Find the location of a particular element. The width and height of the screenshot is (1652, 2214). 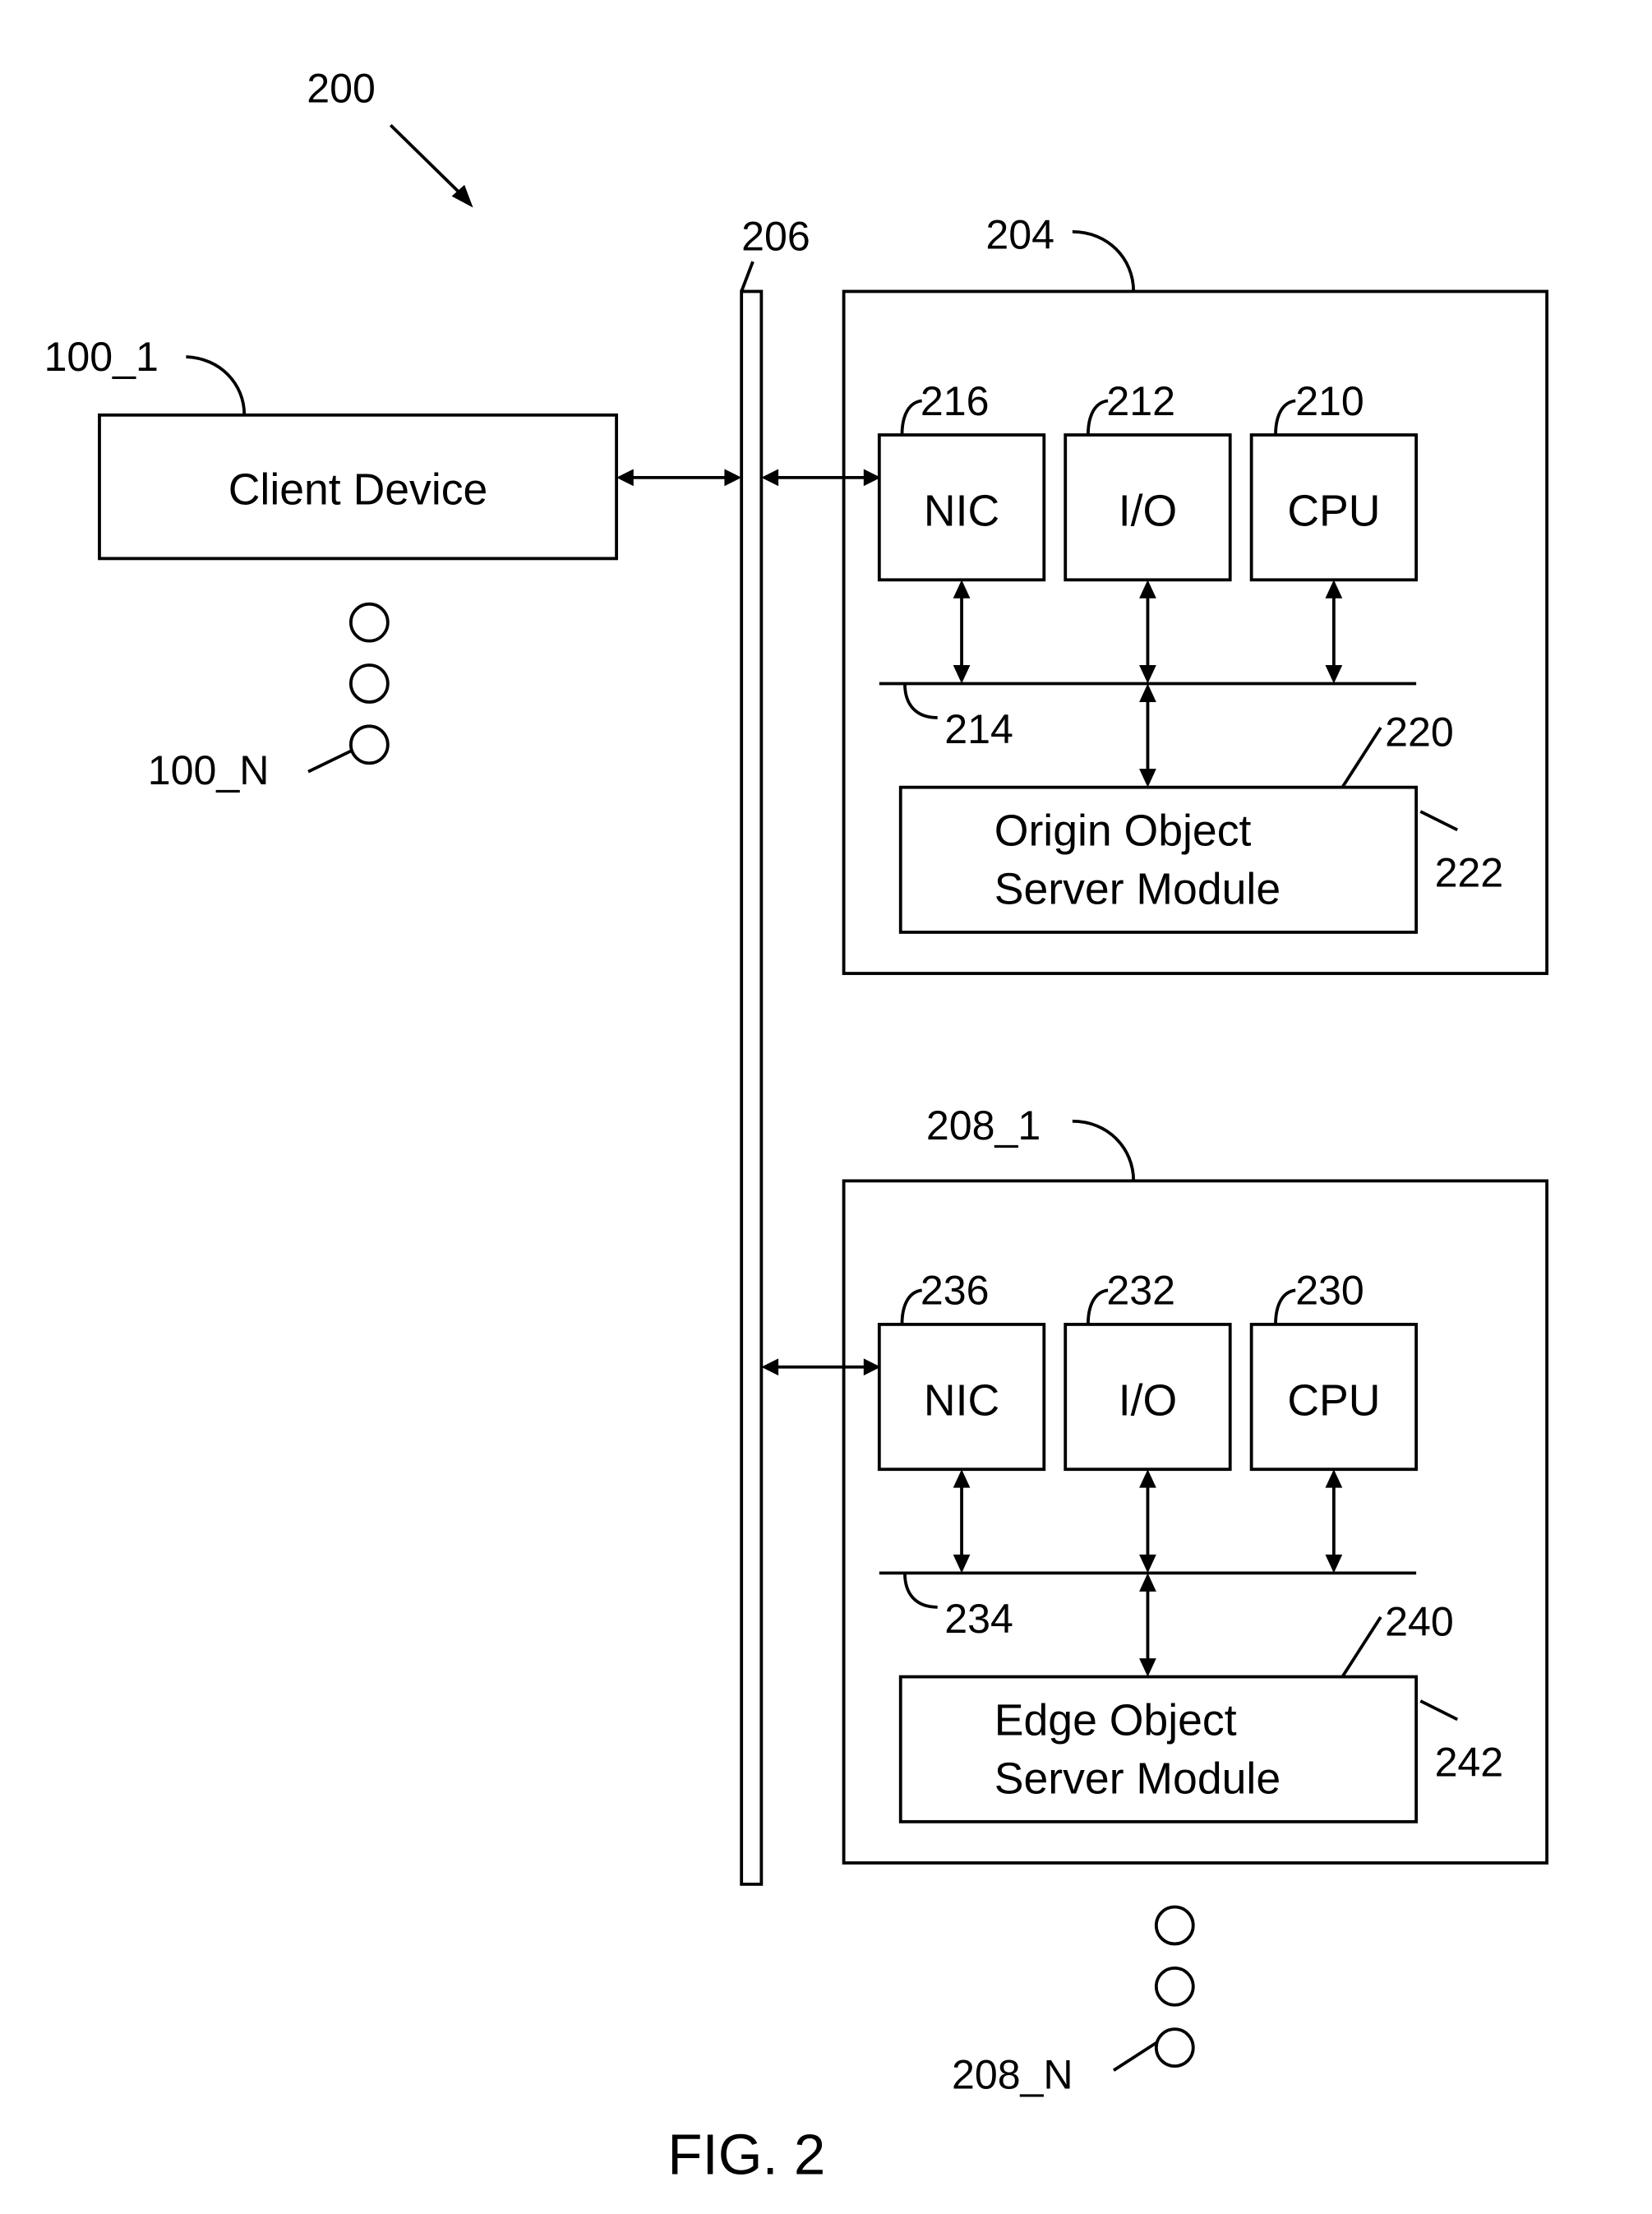

origin-io-label: I/O is located at coordinates (1148, 512).